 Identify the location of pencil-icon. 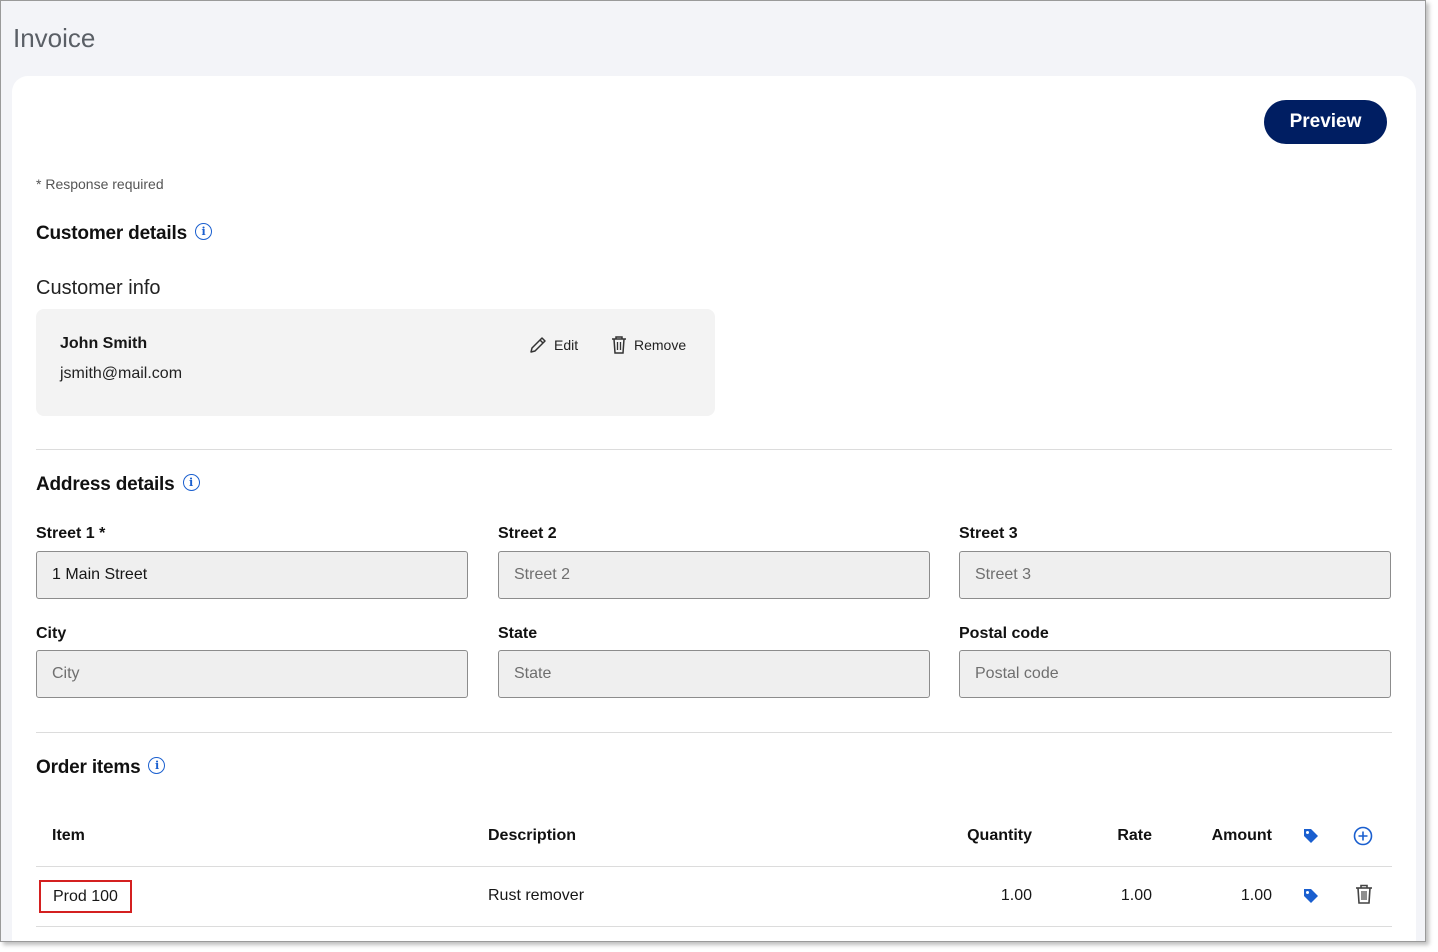
(538, 345).